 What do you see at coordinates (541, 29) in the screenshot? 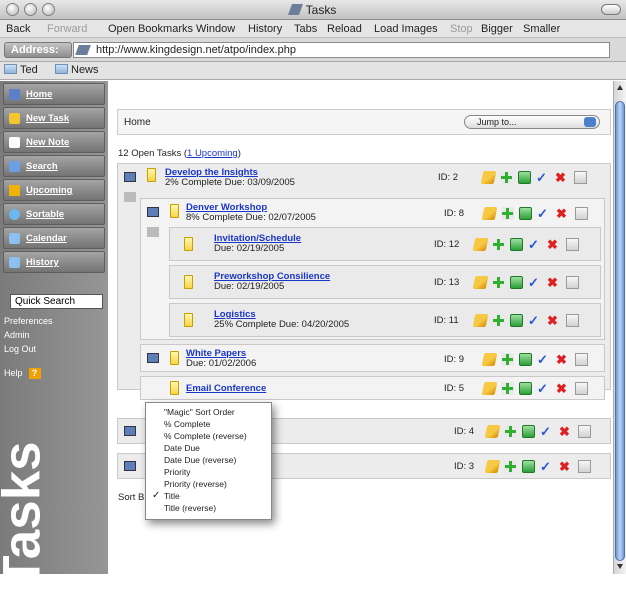
I see `smaller-button: Smaller` at bounding box center [541, 29].